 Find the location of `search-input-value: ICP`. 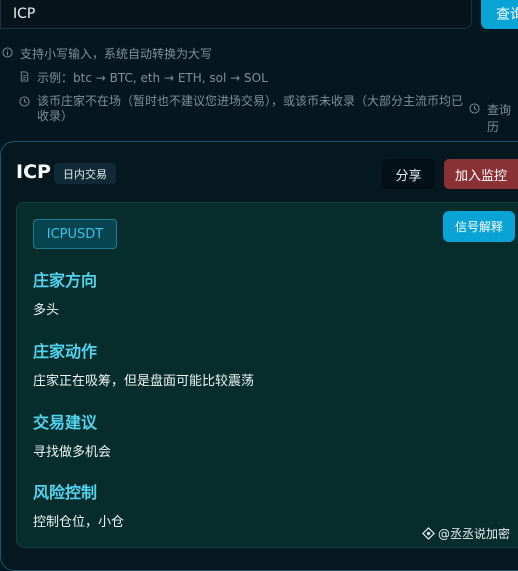

search-input-value: ICP is located at coordinates (24, 13).